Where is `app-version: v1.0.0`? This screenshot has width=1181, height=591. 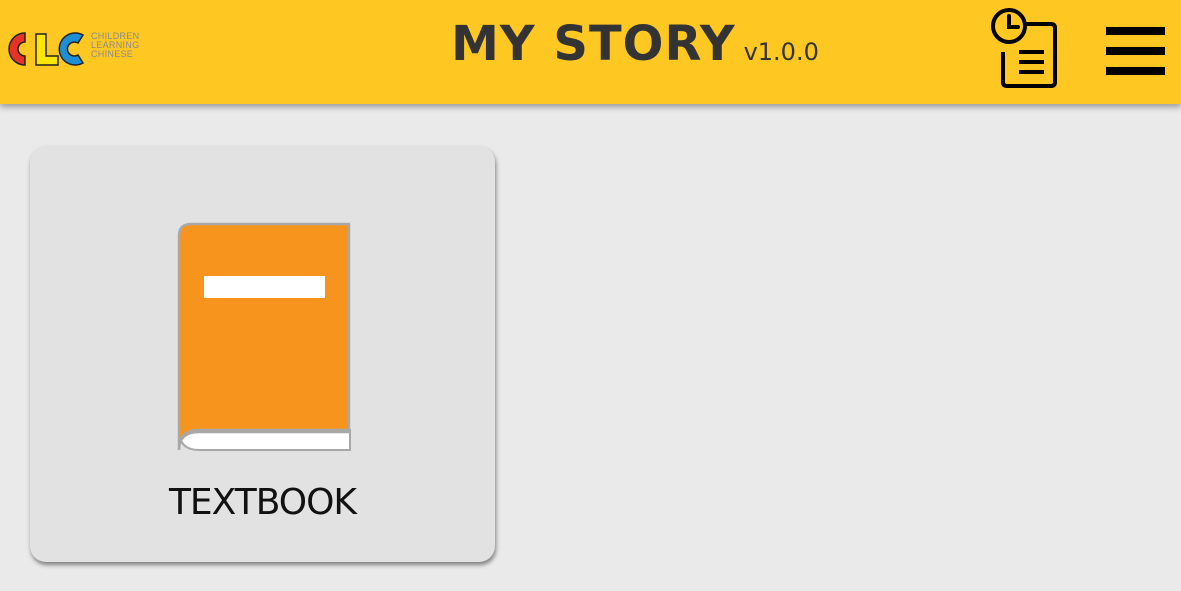
app-version: v1.0.0 is located at coordinates (781, 52).